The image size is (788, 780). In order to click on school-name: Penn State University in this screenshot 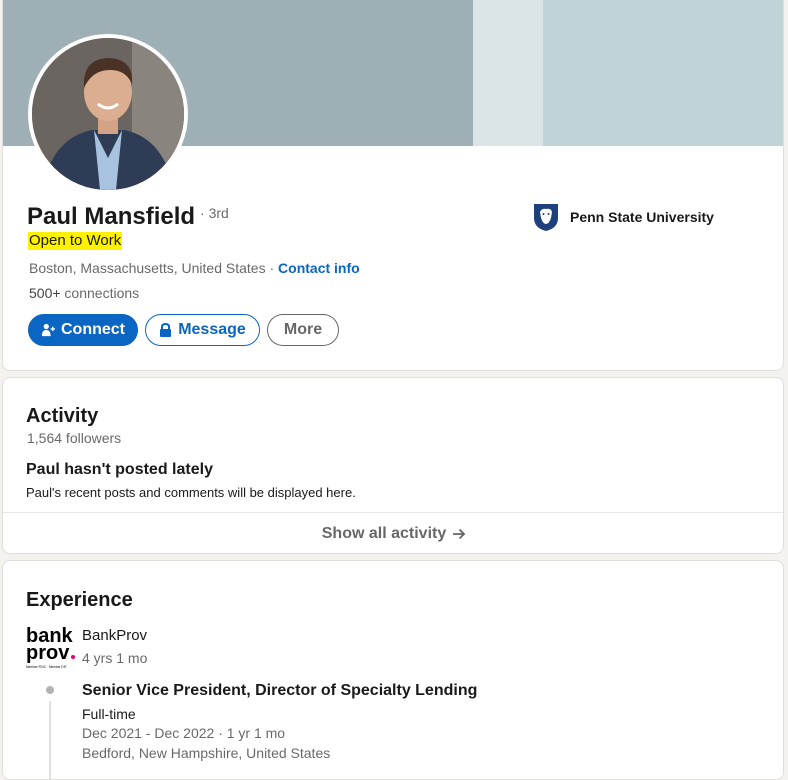, I will do `click(642, 217)`.